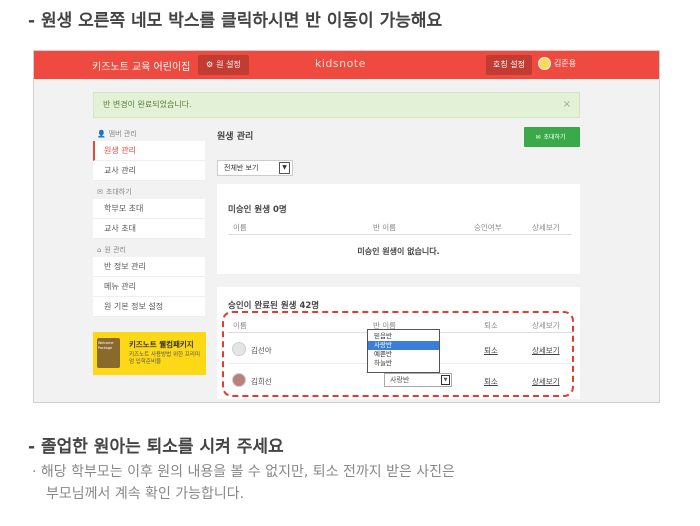  What do you see at coordinates (149, 192) in the screenshot?
I see `sidebar-group-invite: ✉ 초대하기` at bounding box center [149, 192].